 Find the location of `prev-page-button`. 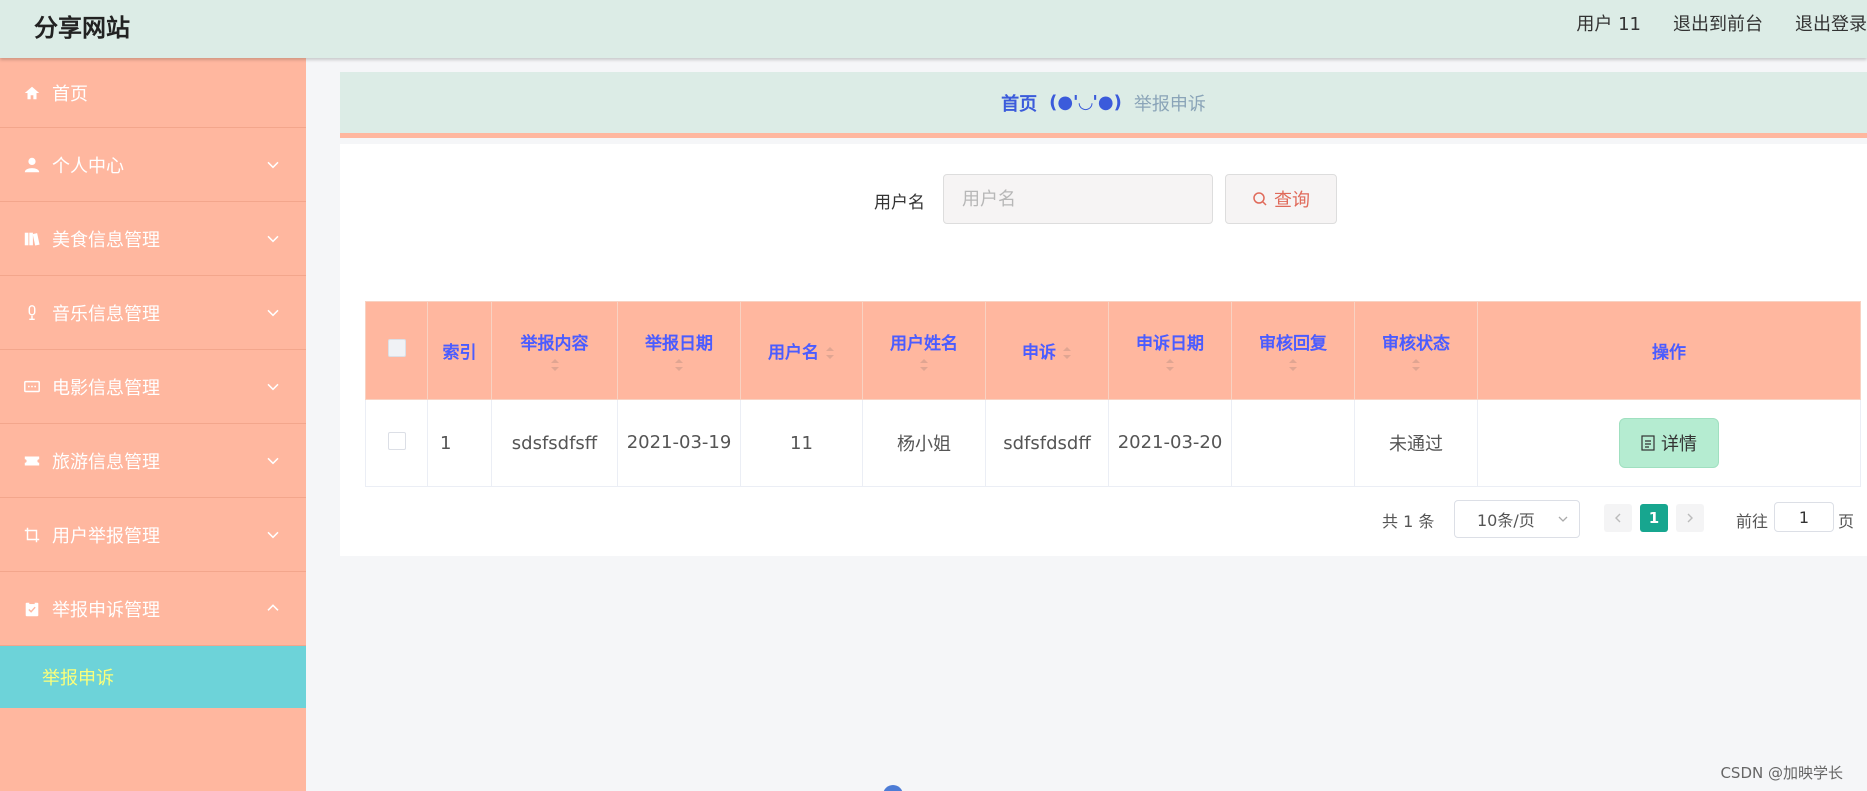

prev-page-button is located at coordinates (1618, 518).